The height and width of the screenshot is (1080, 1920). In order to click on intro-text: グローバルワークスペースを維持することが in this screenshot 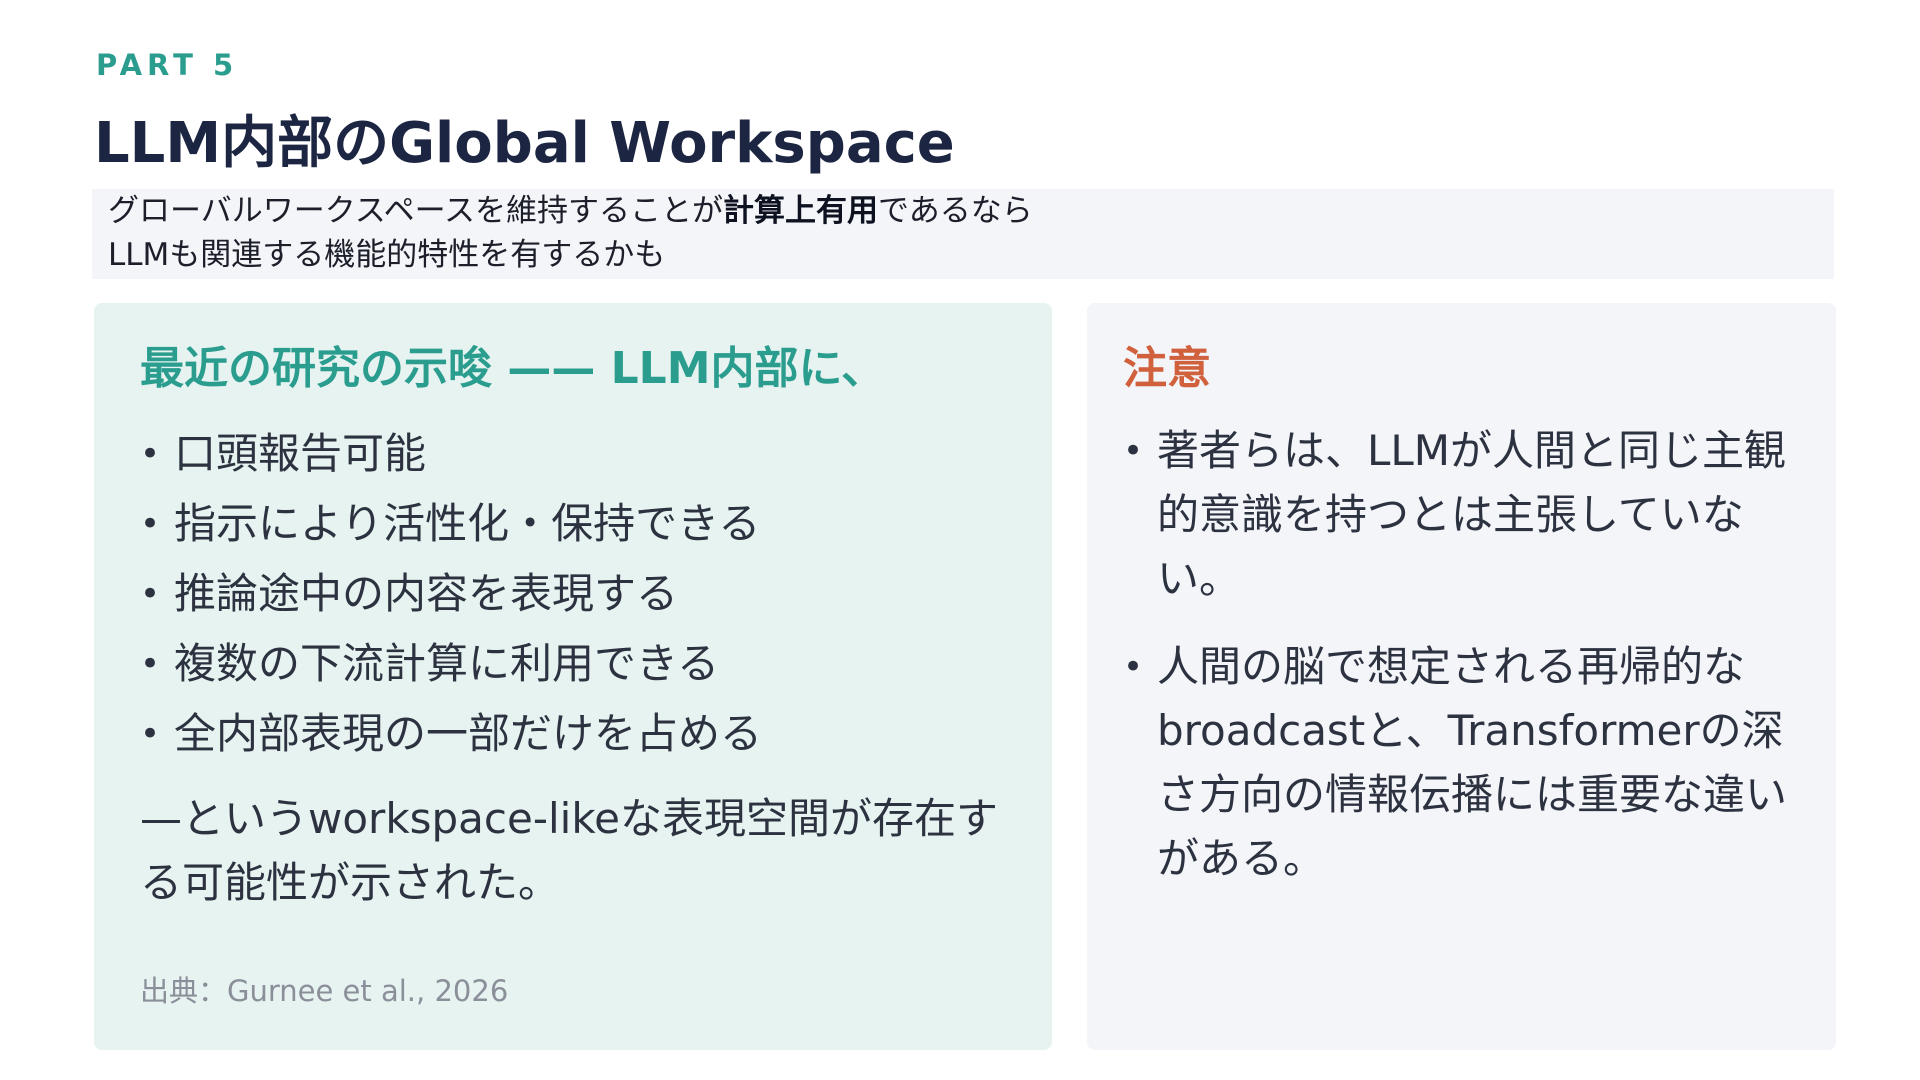, I will do `click(416, 211)`.